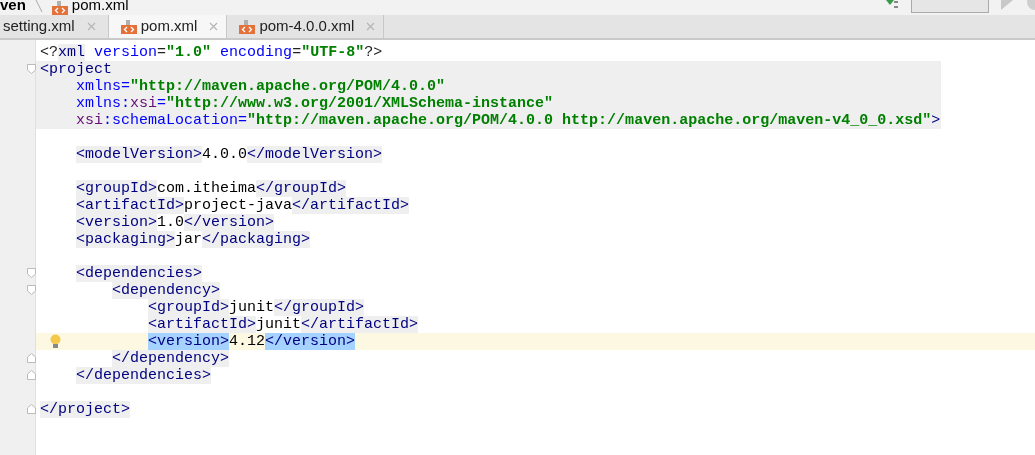 The height and width of the screenshot is (455, 1035). I want to click on file-tab: pom.xml, so click(168, 26).